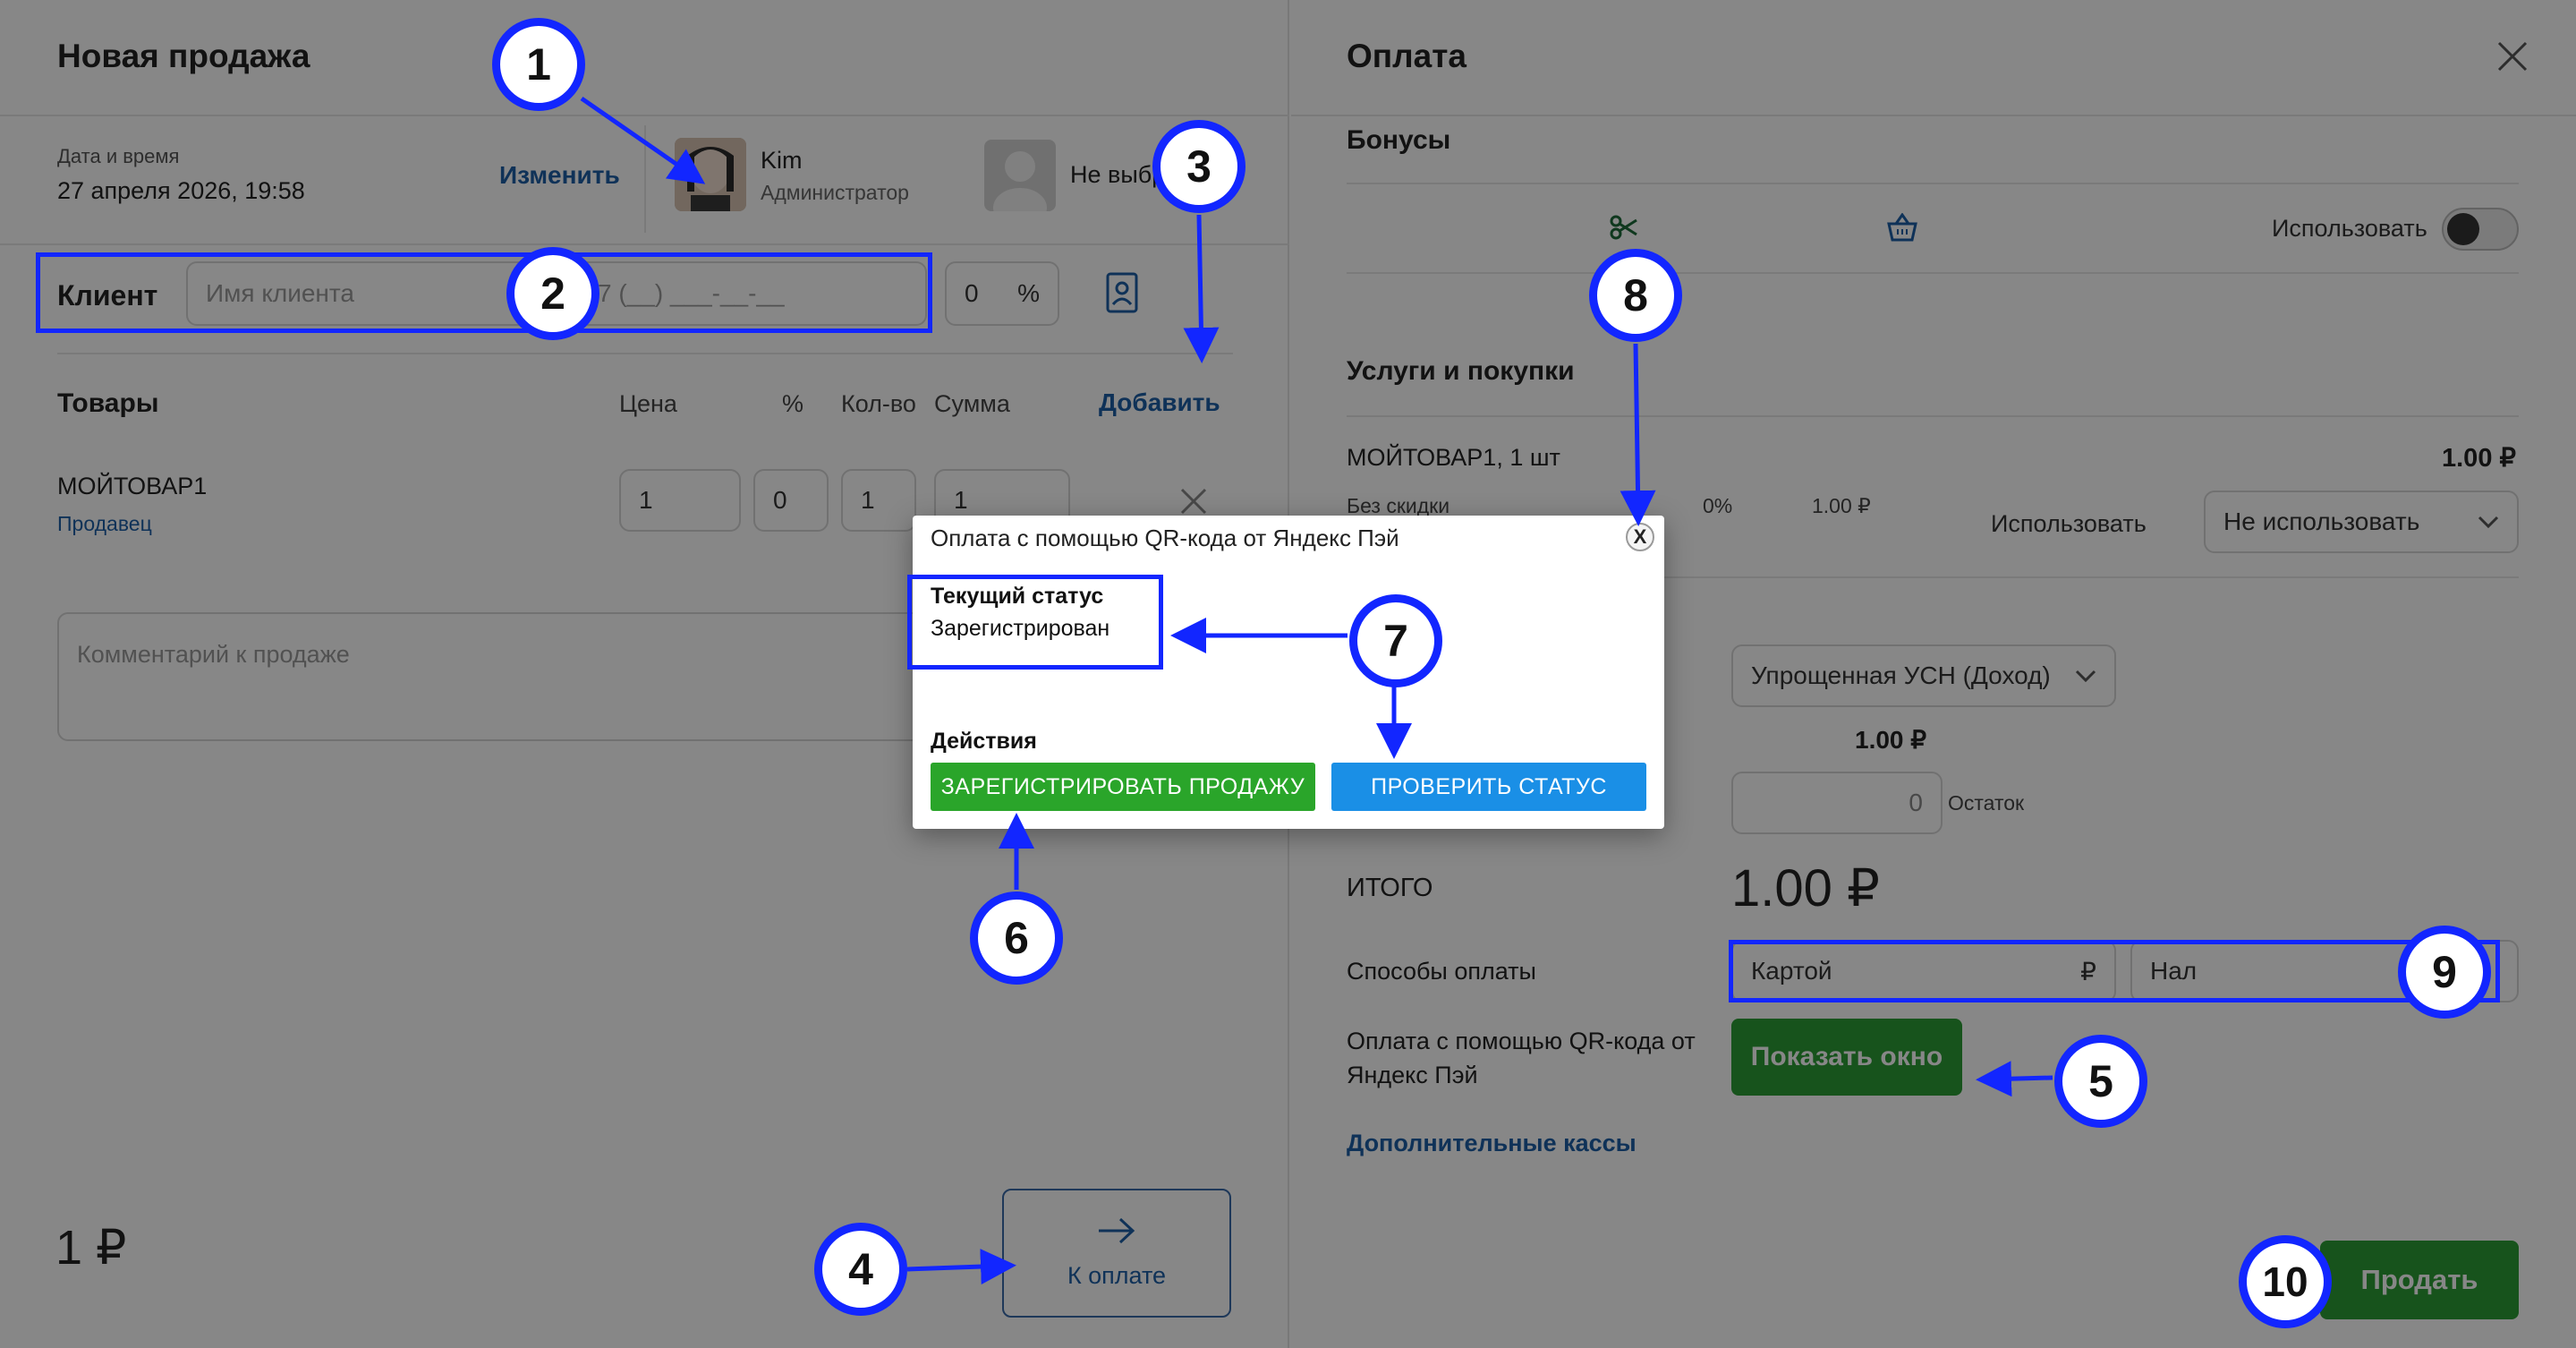  I want to click on annotation-box-client, so click(484, 292).